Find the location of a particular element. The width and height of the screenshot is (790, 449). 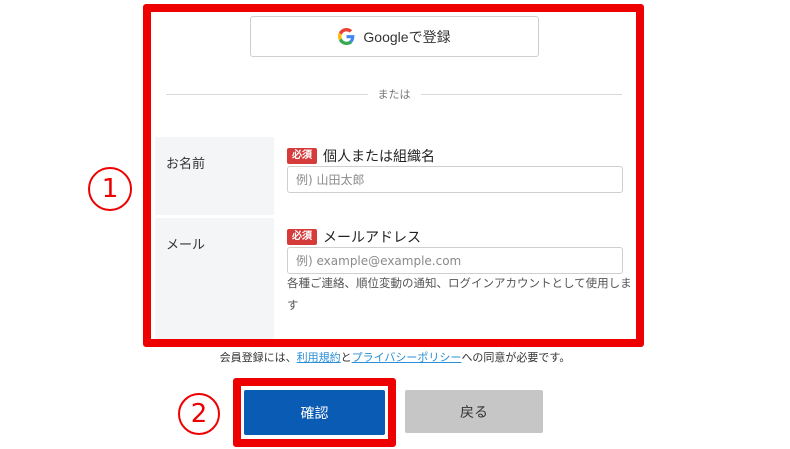

privacy-policy-link: プライバシーポリシー is located at coordinates (407, 357).